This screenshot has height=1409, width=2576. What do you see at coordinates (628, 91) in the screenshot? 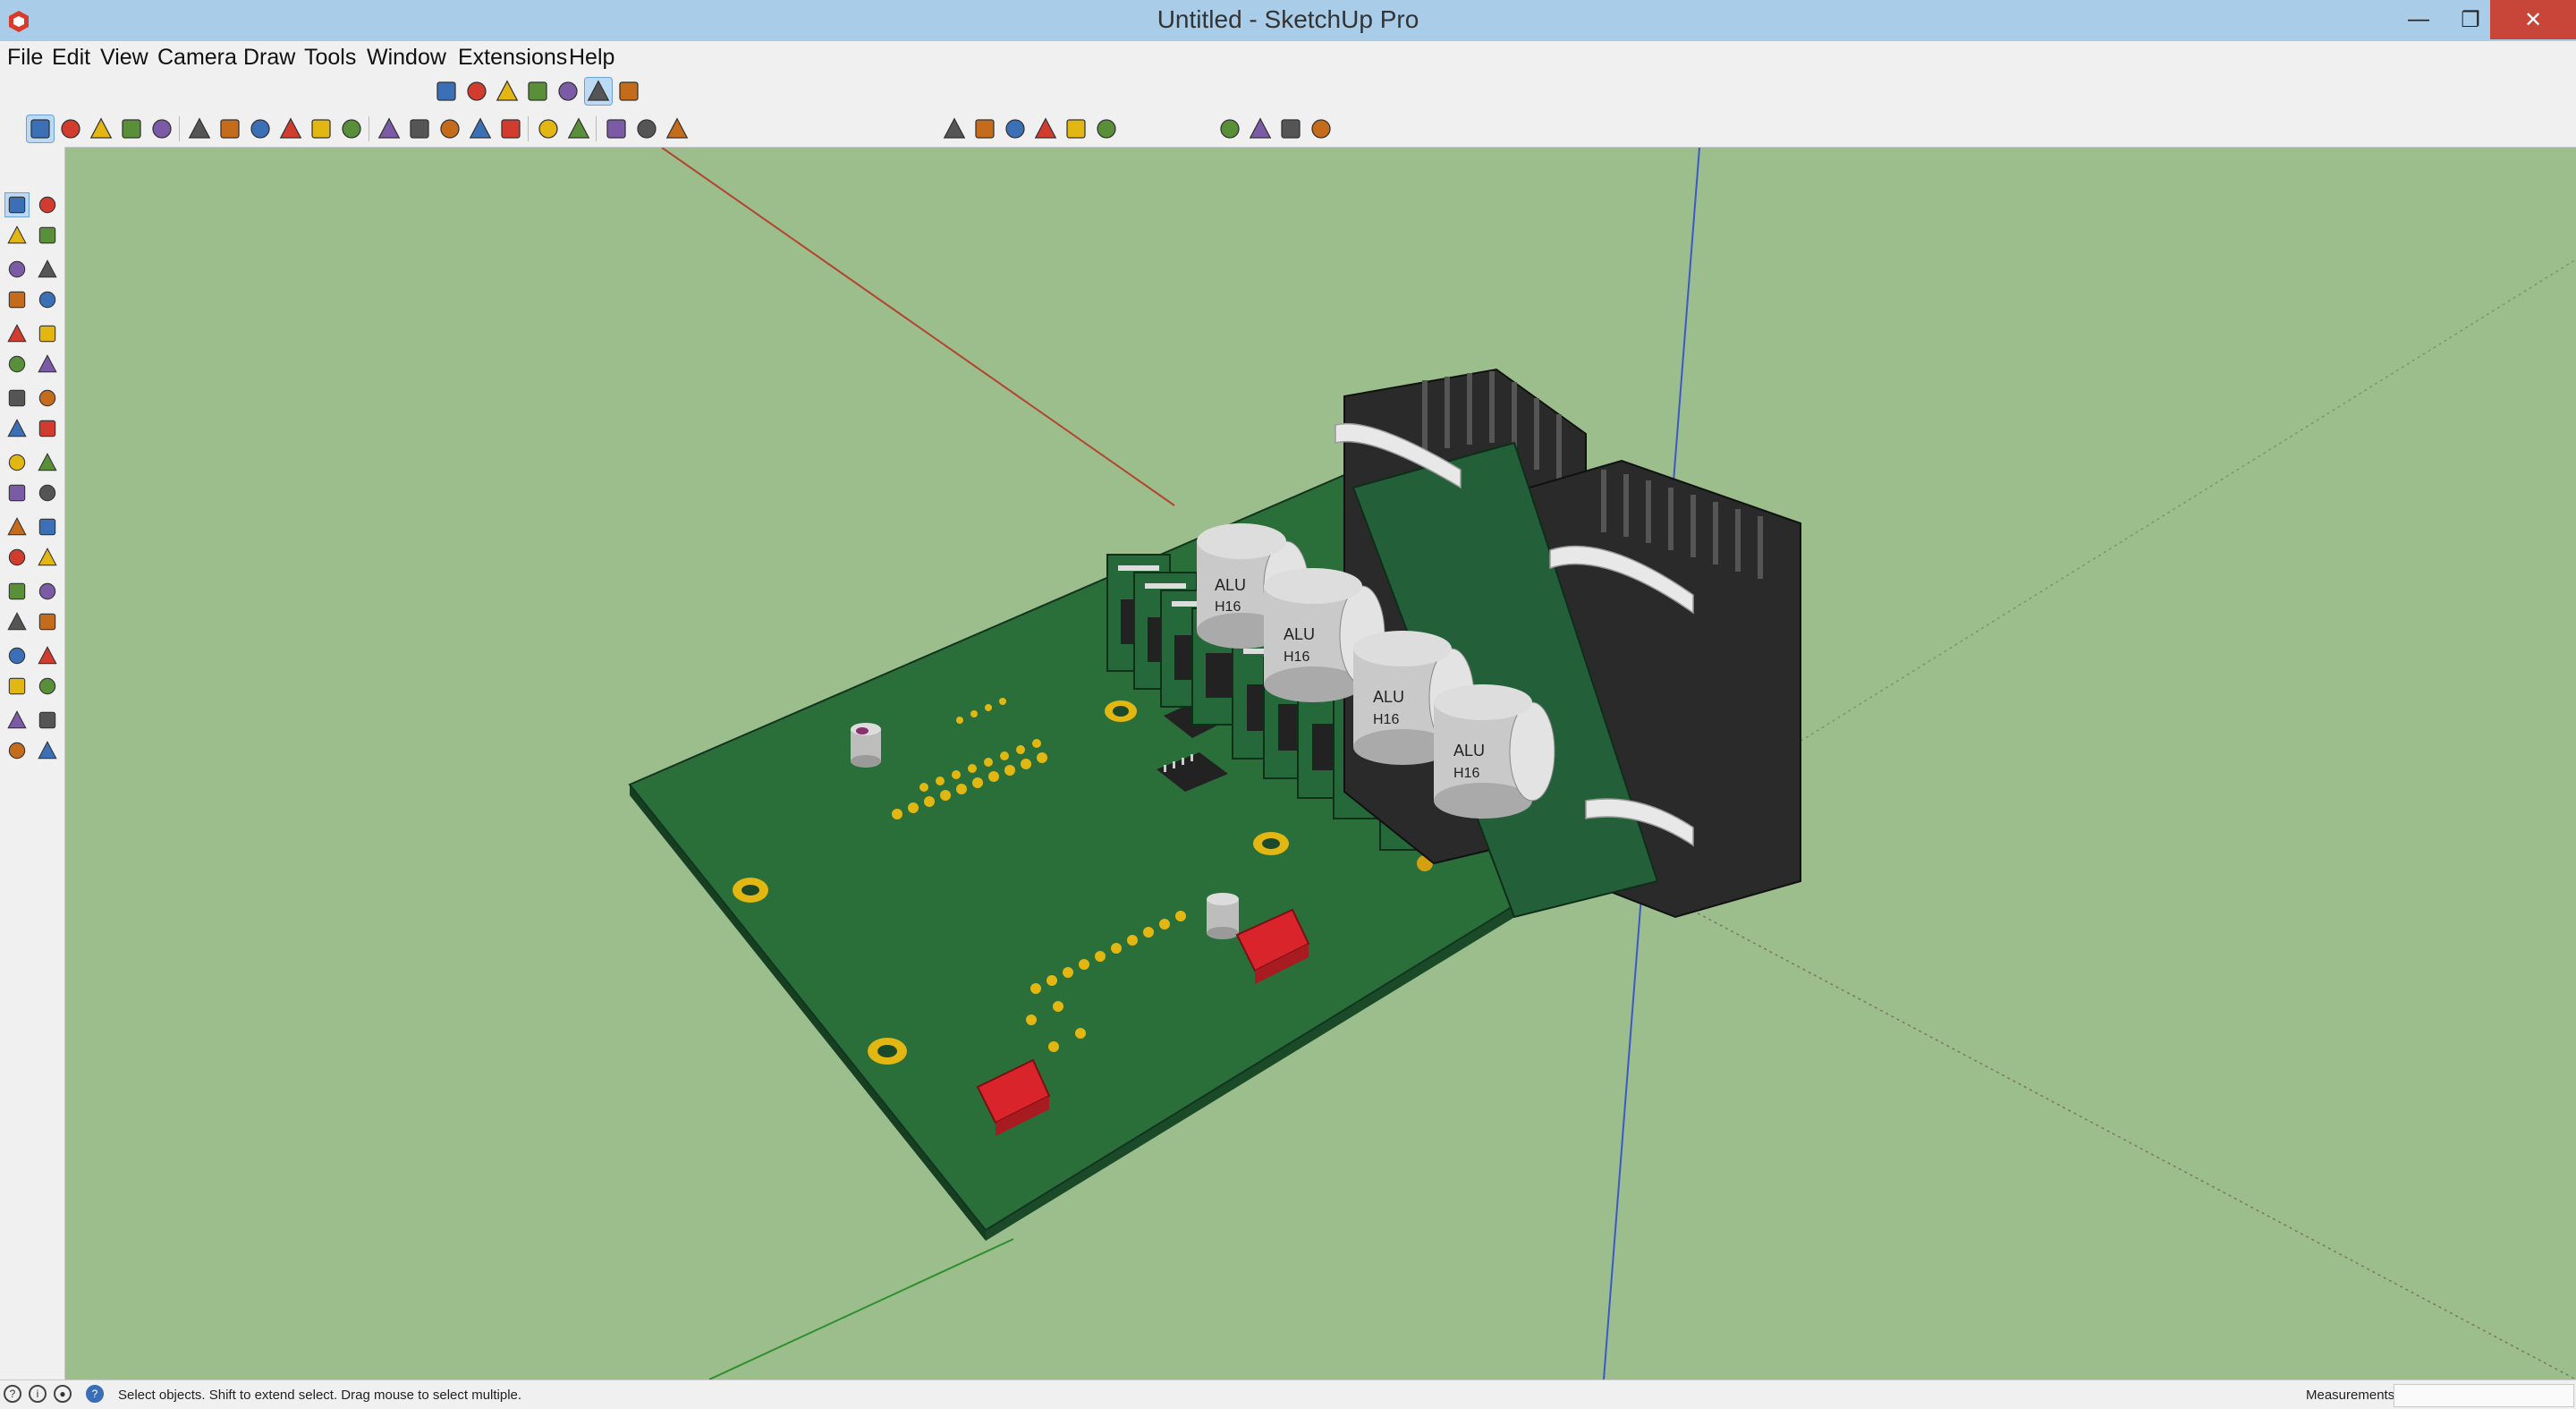
I see `monochrome-style-icon` at bounding box center [628, 91].